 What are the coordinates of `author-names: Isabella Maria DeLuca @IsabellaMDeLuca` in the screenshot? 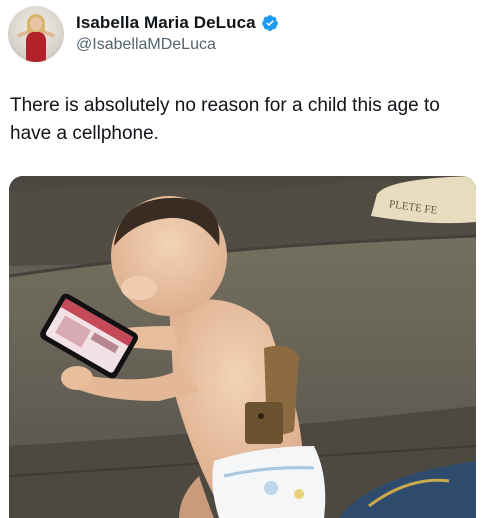 It's located at (177, 33).